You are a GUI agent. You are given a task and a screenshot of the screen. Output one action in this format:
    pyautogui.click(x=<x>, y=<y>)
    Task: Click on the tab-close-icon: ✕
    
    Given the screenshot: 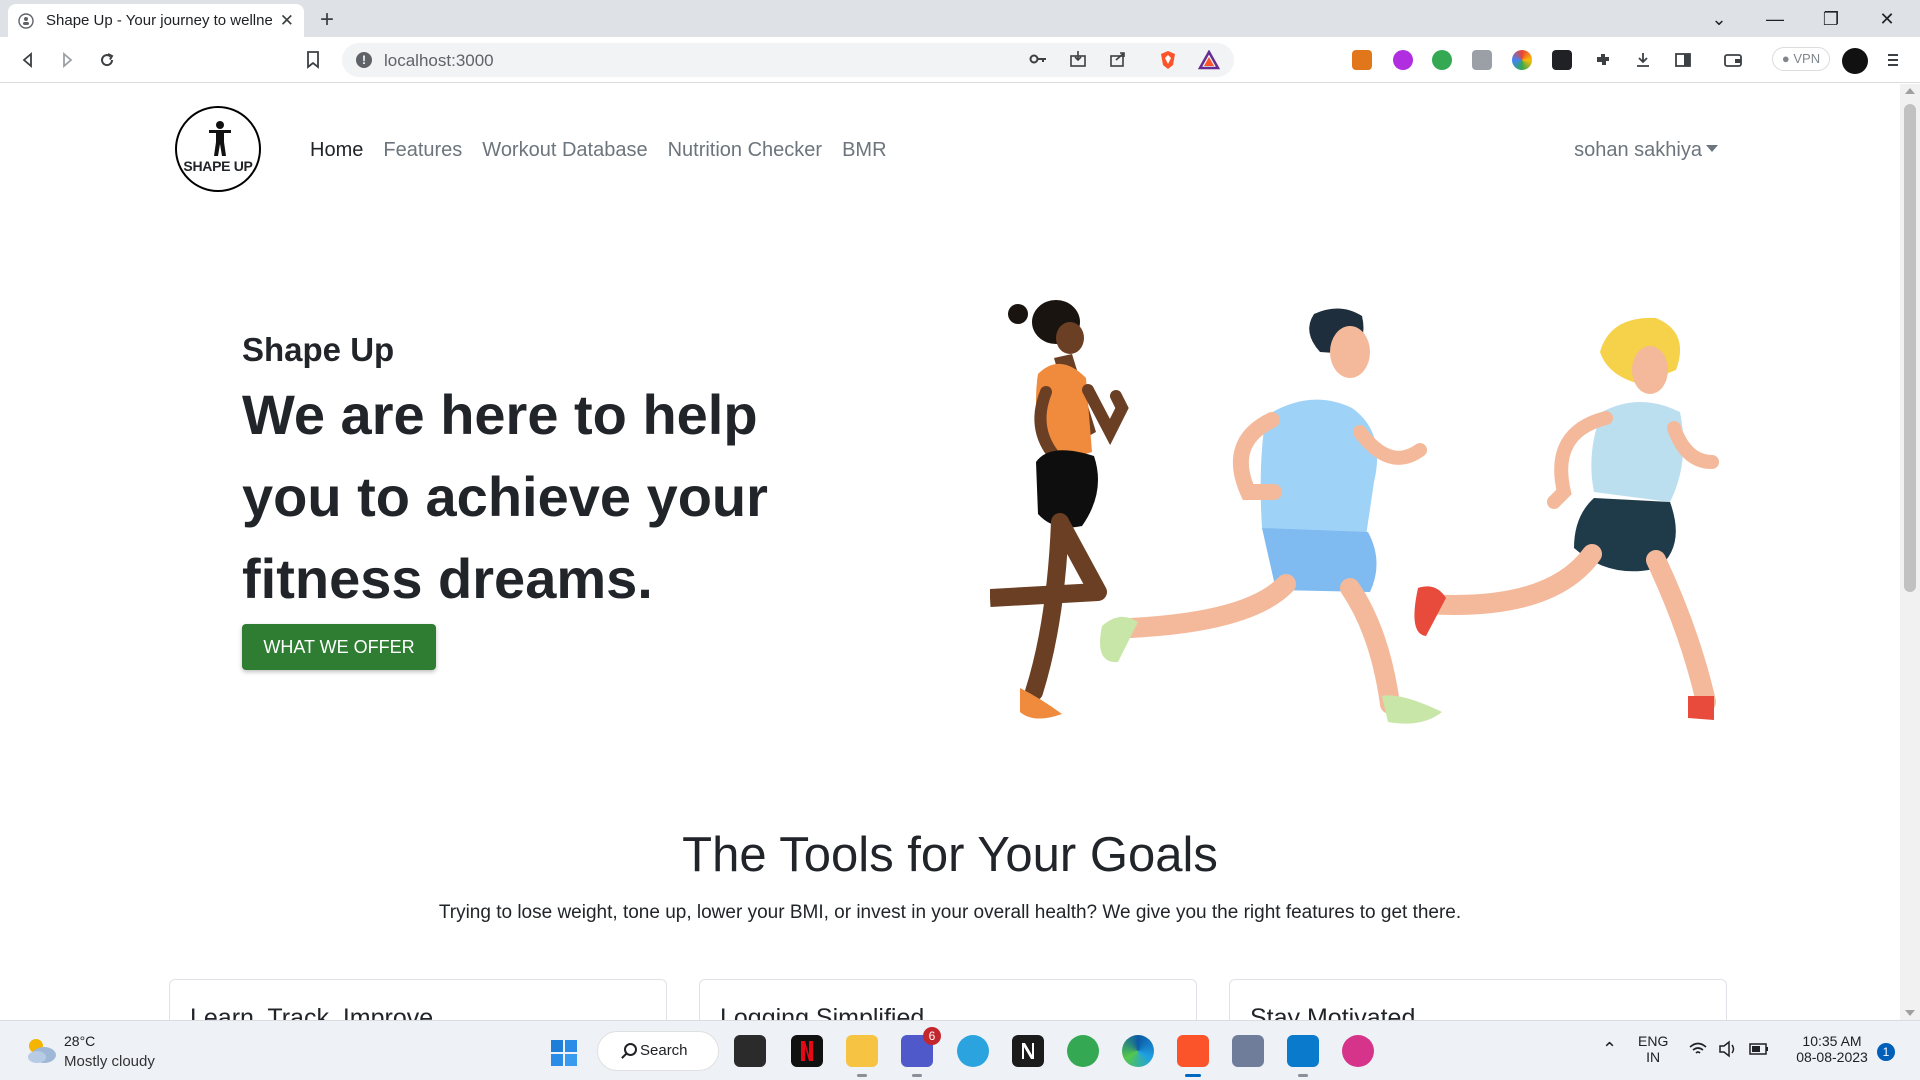 What is the action you would take?
    pyautogui.click(x=287, y=21)
    